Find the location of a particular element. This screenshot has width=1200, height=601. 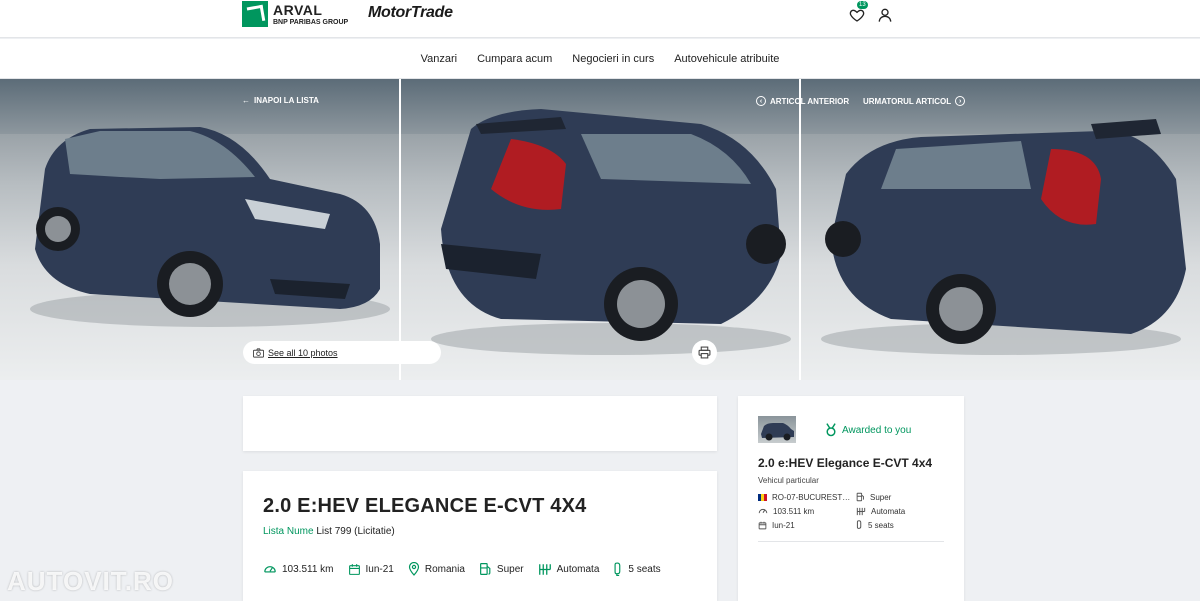

user-icon is located at coordinates (885, 15).